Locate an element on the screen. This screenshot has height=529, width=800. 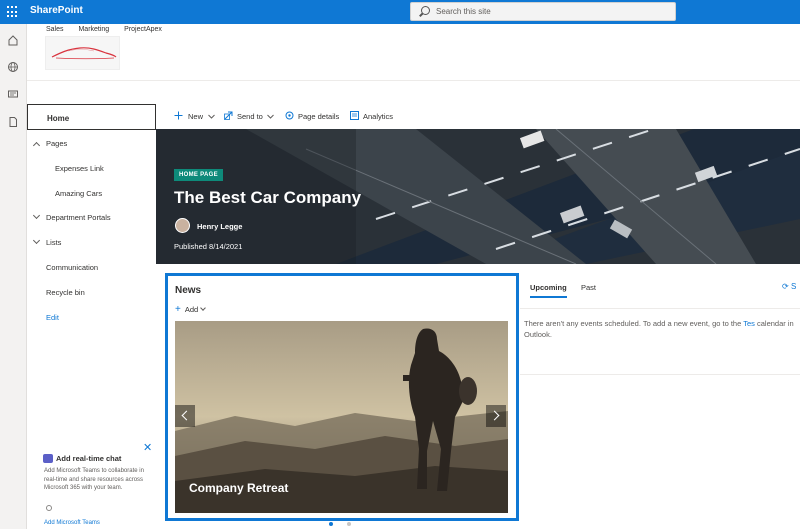
sync-button: ⟳ S is located at coordinates (789, 286).